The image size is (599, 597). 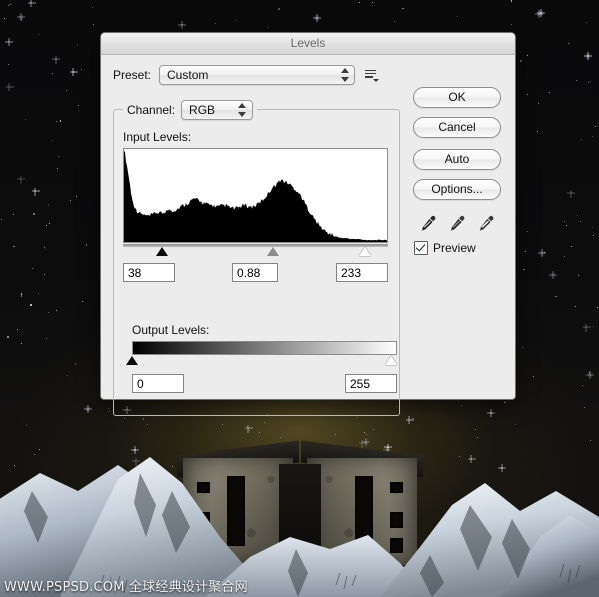 I want to click on midtone-input-slider-thumb, so click(x=272, y=251).